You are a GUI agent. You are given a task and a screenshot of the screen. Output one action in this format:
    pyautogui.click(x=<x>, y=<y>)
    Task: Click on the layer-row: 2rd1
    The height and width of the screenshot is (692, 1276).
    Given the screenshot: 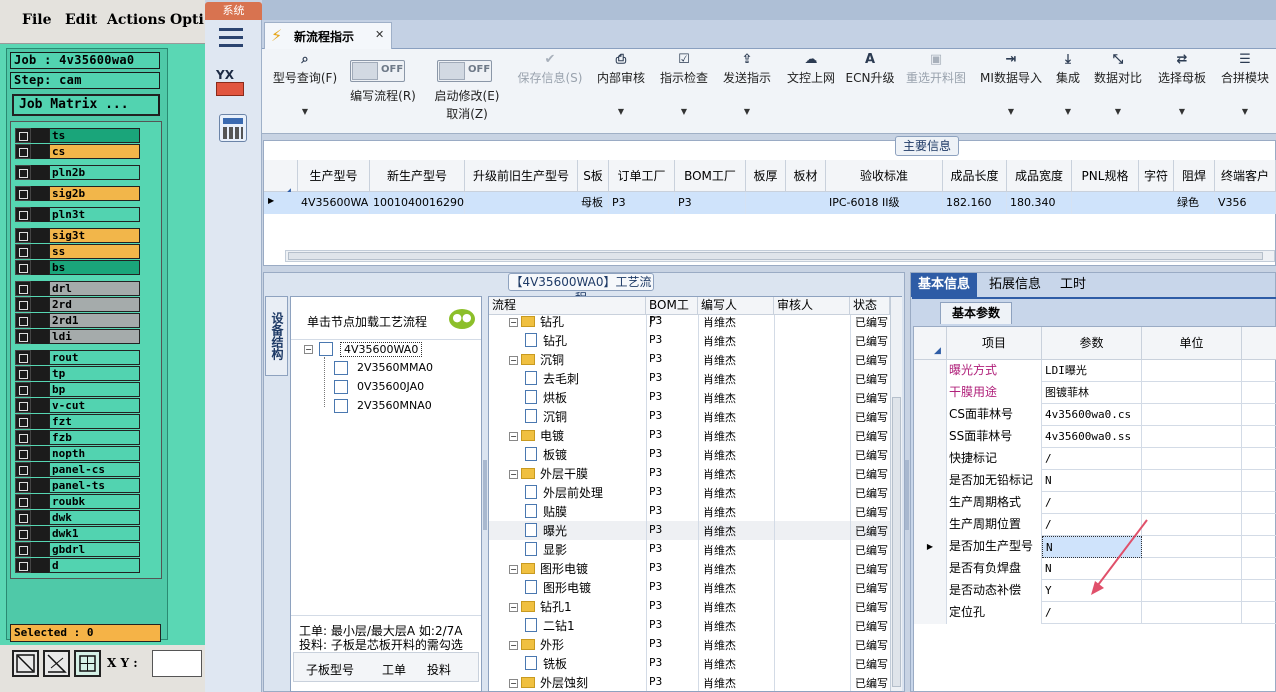 What is the action you would take?
    pyautogui.click(x=77, y=320)
    